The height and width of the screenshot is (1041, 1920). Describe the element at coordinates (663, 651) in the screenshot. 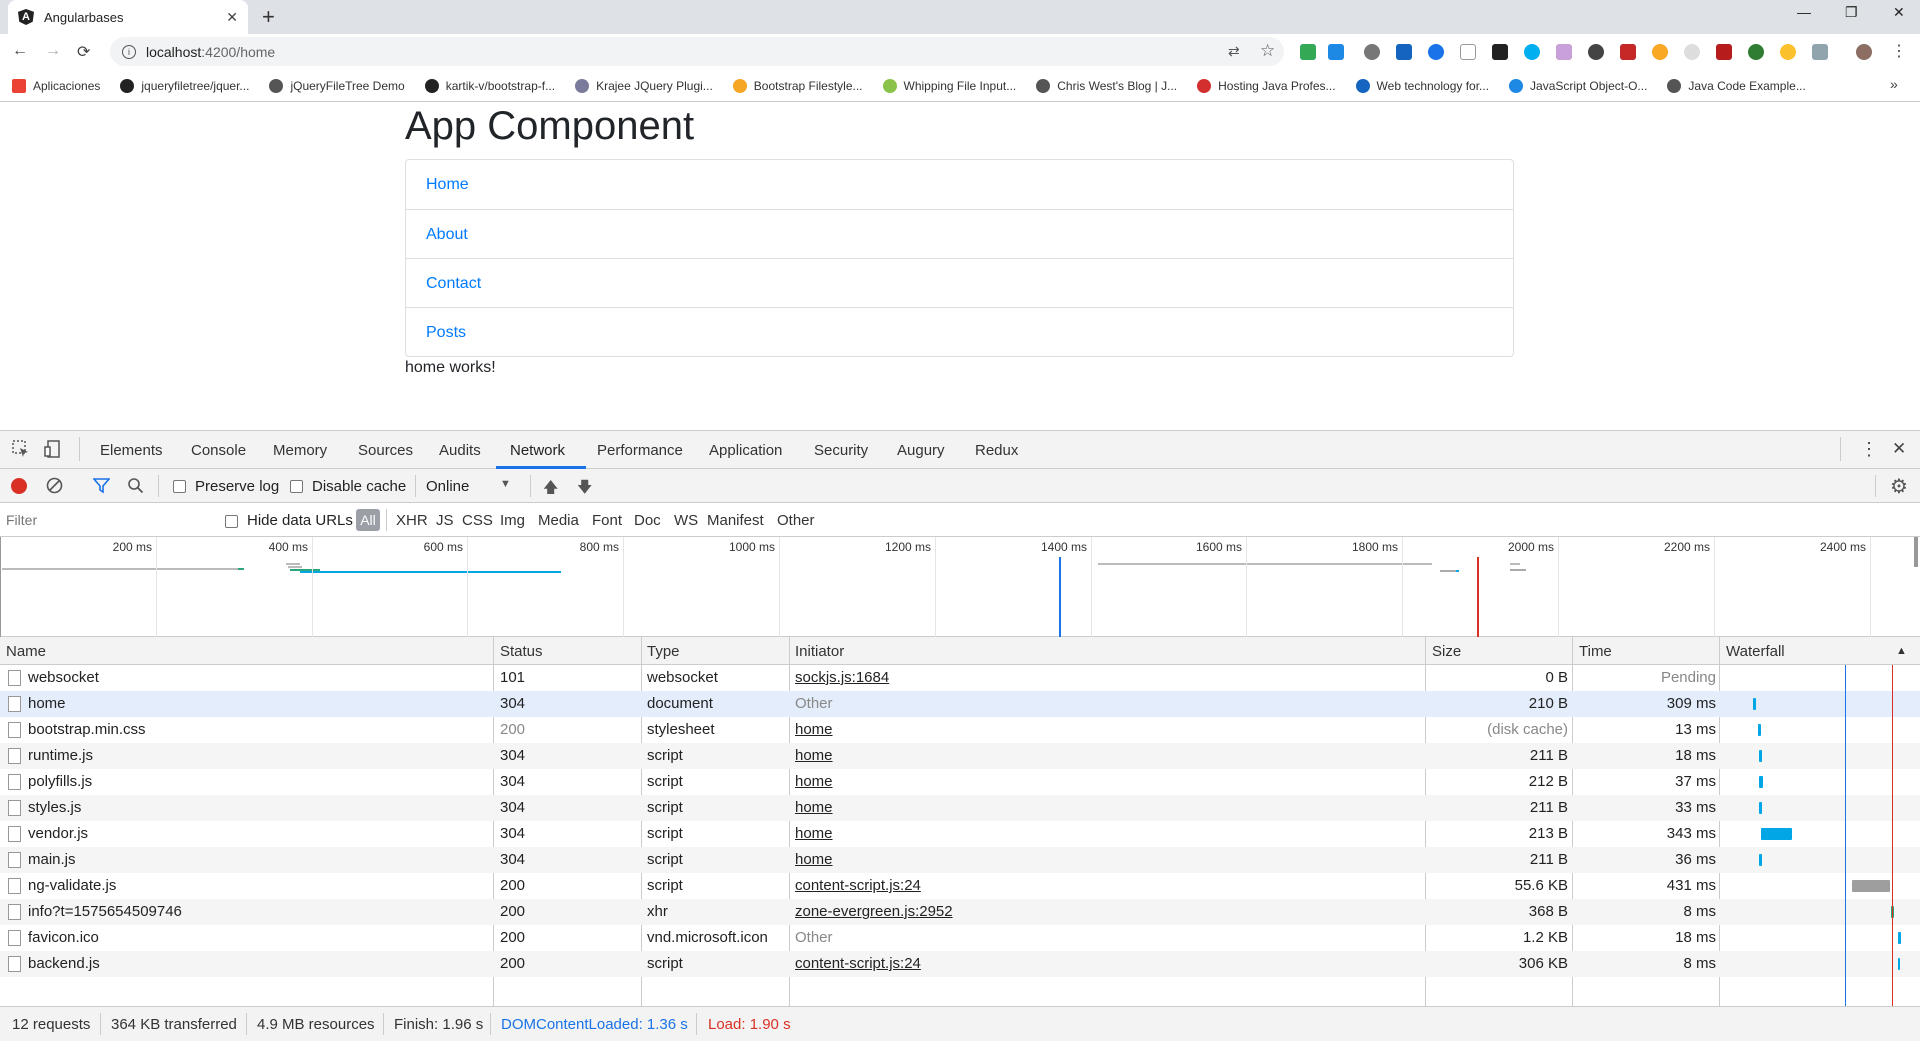

I see `column-type: Type` at that location.